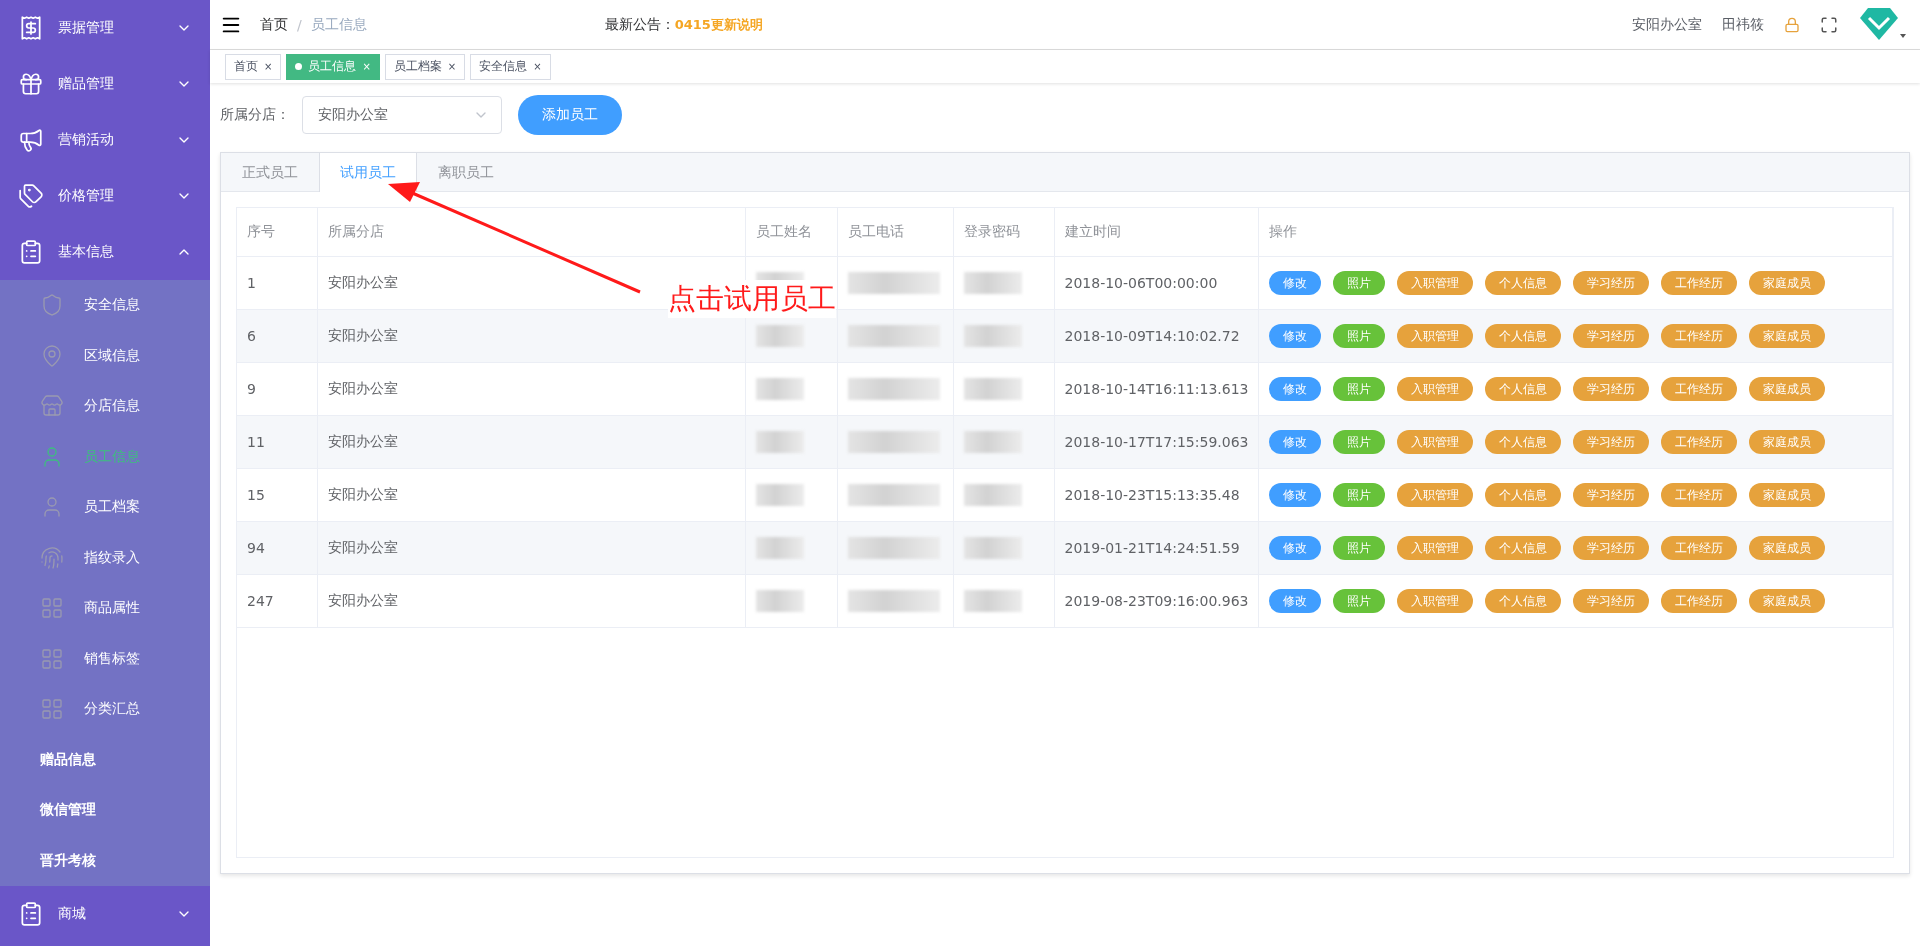 Image resolution: width=1920 pixels, height=946 pixels. I want to click on sidebar-menu-item: 商城, so click(105, 914).